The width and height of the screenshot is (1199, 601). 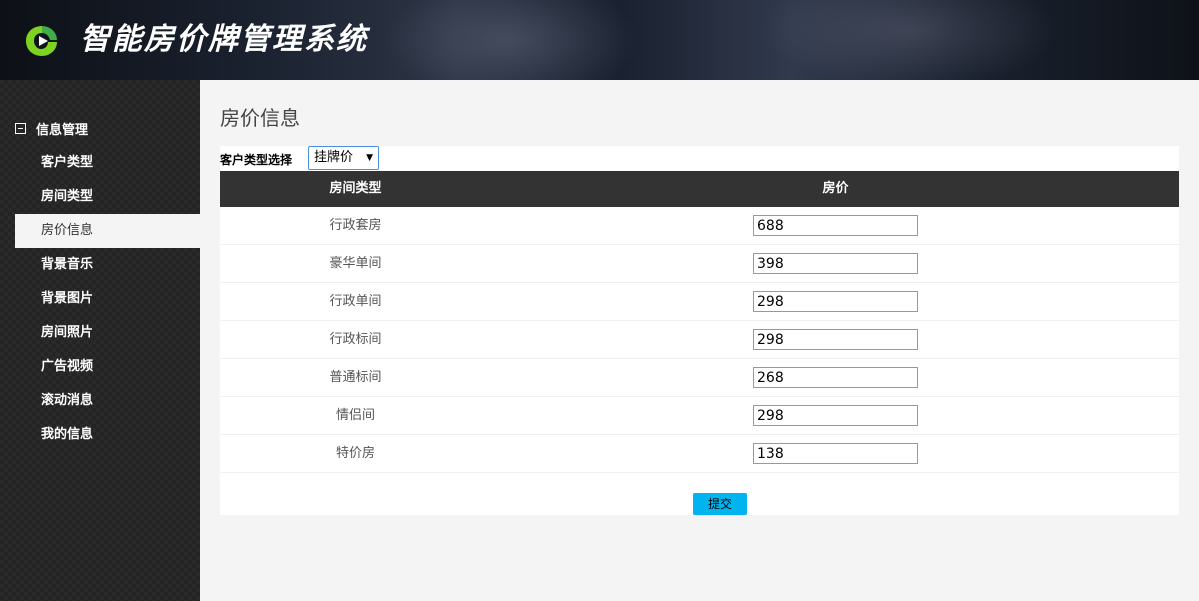 I want to click on sidebar-item-background-image: 背景图片, so click(x=107, y=299).